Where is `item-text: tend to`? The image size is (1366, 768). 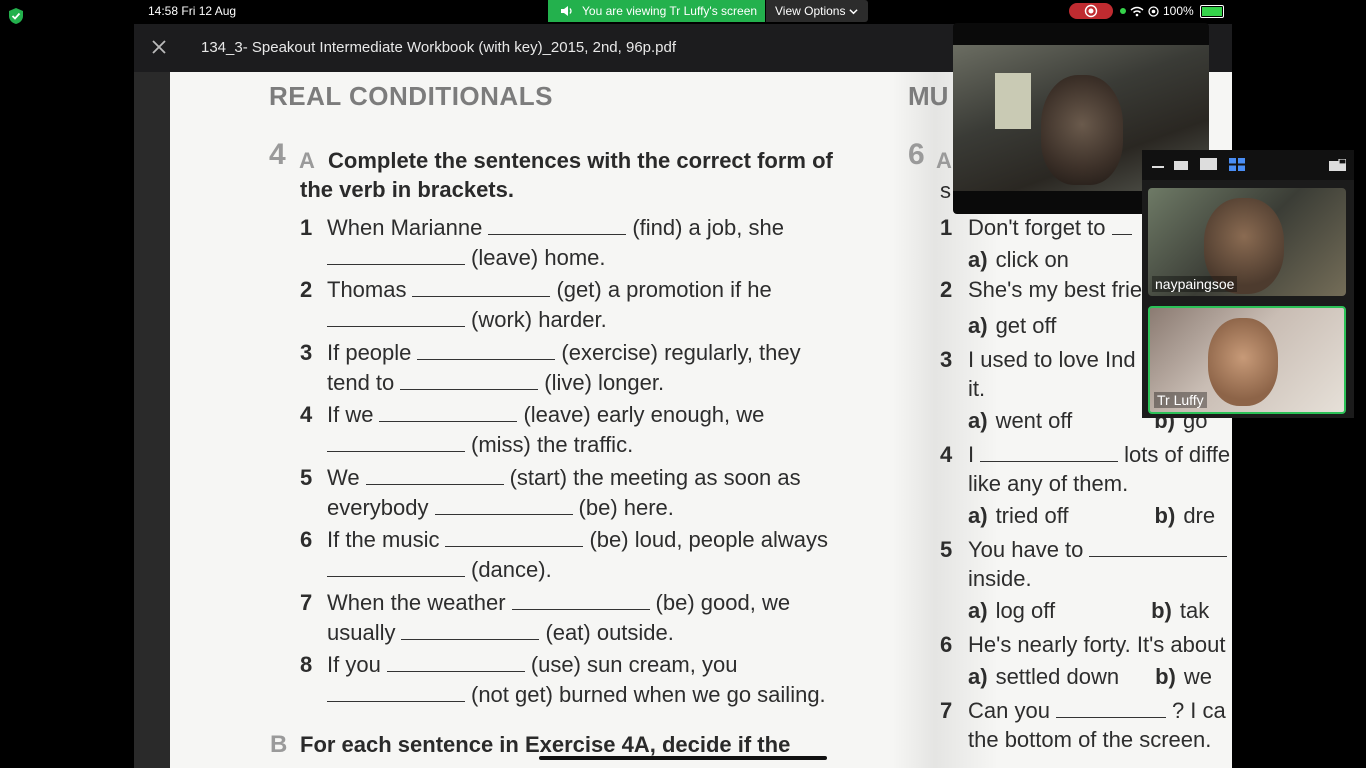 item-text: tend to is located at coordinates (361, 382).